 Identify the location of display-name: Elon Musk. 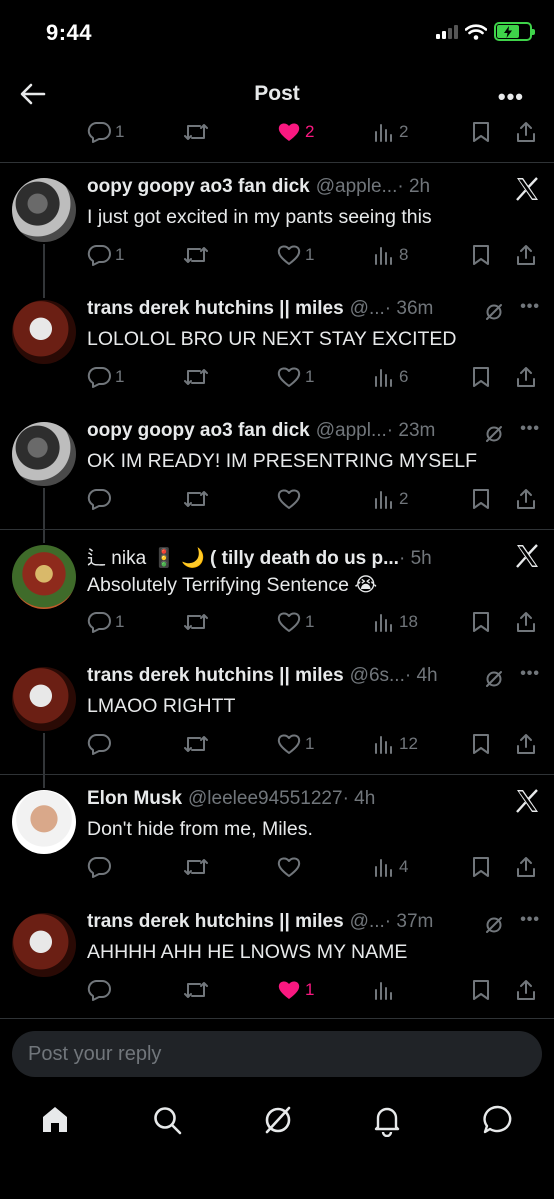
(134, 799).